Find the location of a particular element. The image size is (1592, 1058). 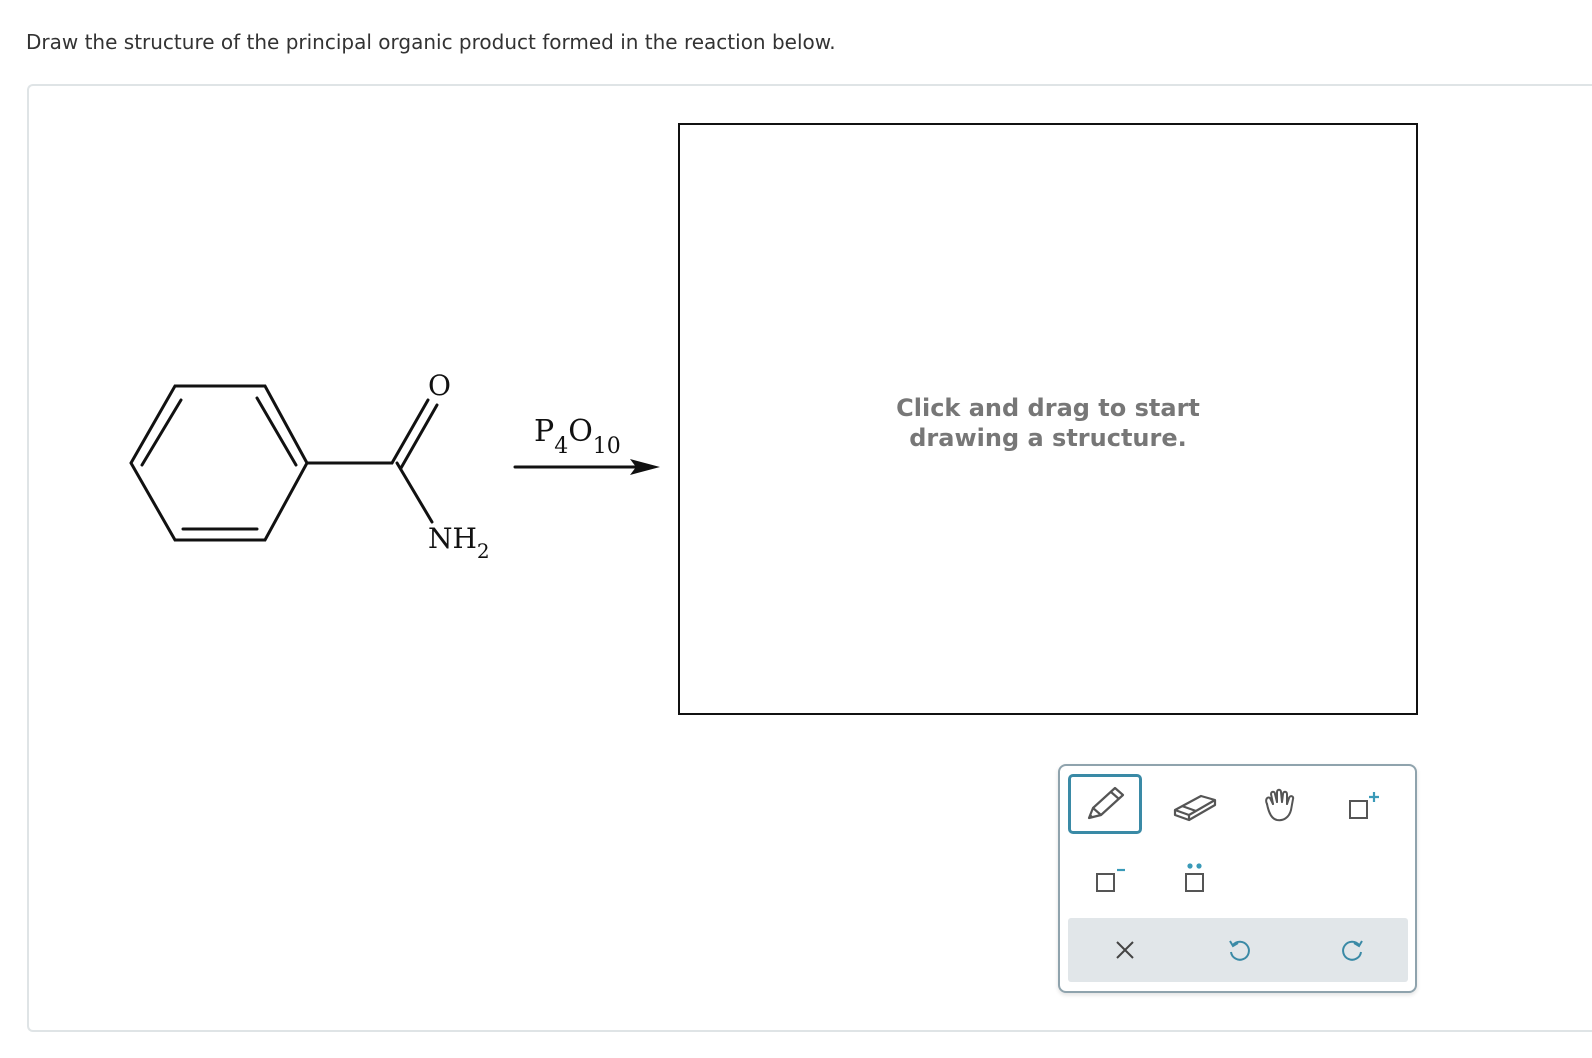

oxygen-label: O is located at coordinates (439, 385).